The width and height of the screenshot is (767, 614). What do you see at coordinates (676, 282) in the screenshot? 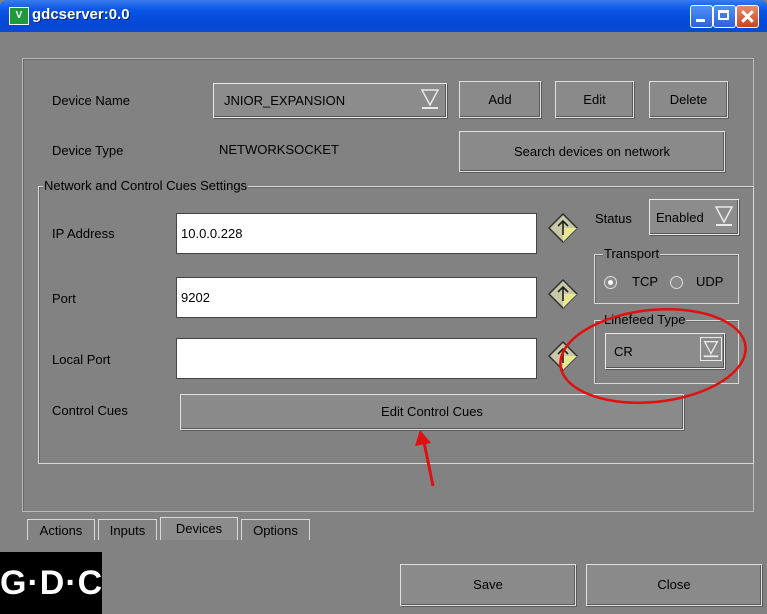
I see `udp-radio` at bounding box center [676, 282].